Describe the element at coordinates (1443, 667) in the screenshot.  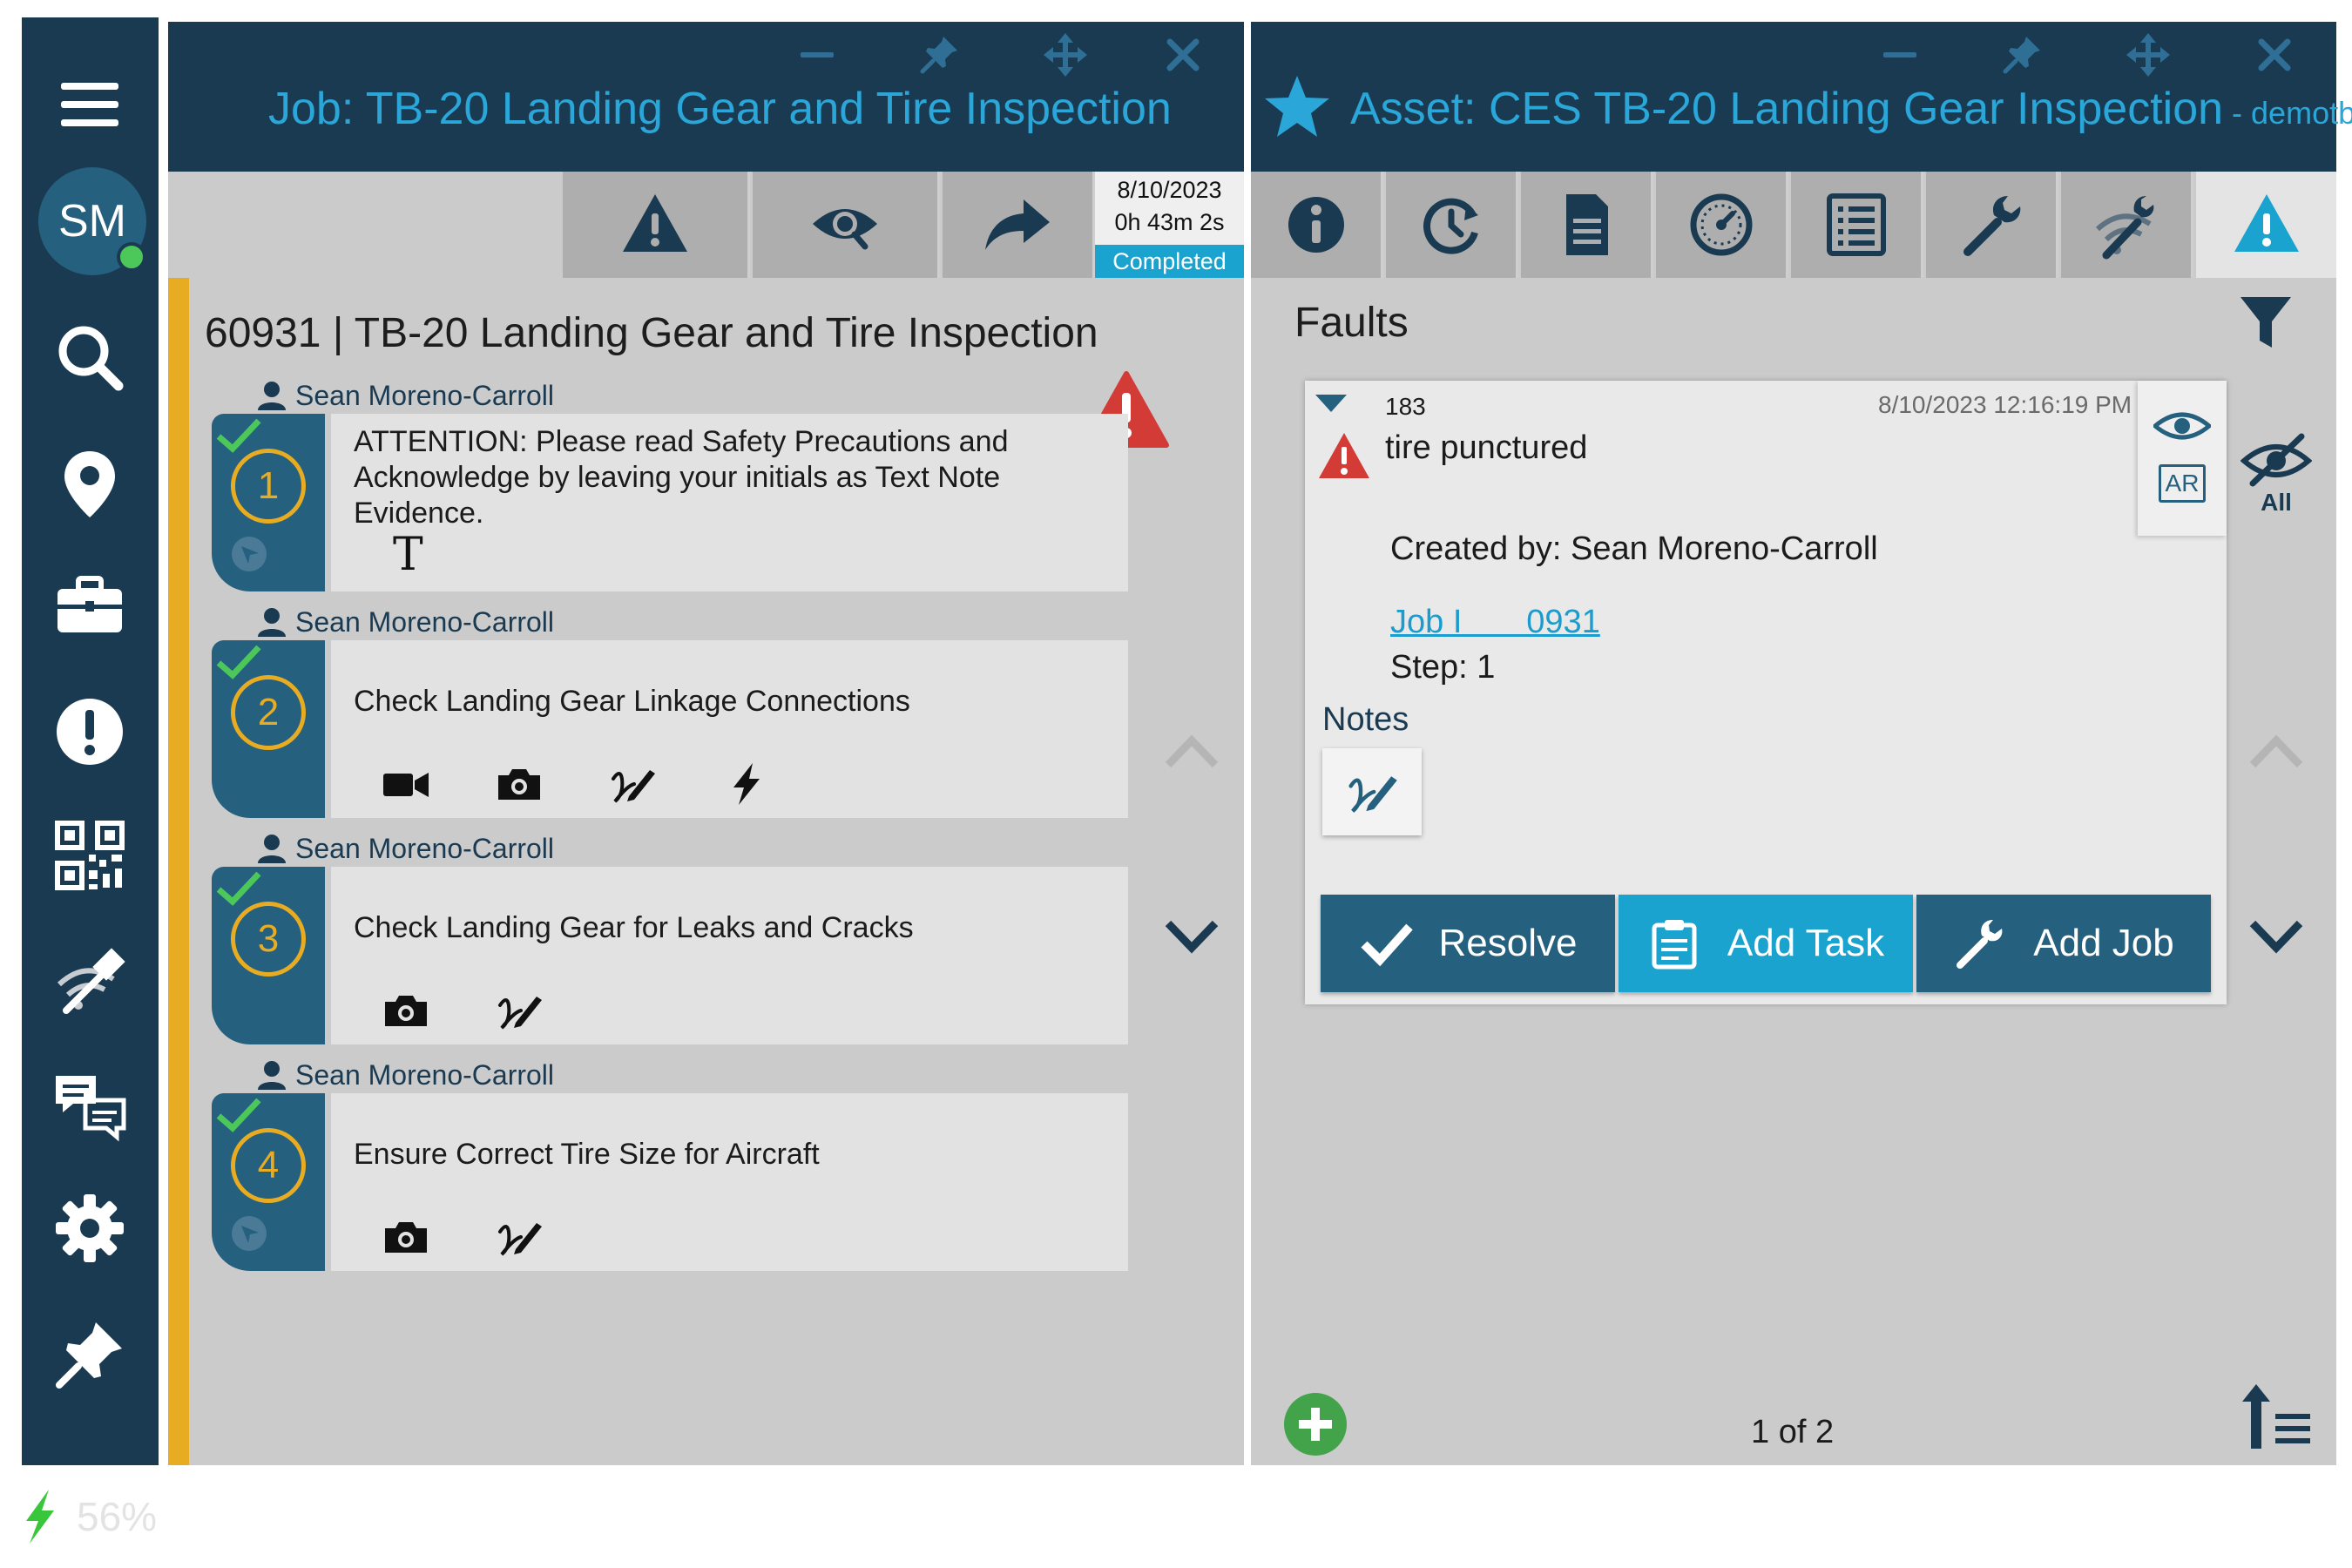
I see `fault-step: Step: 1` at that location.